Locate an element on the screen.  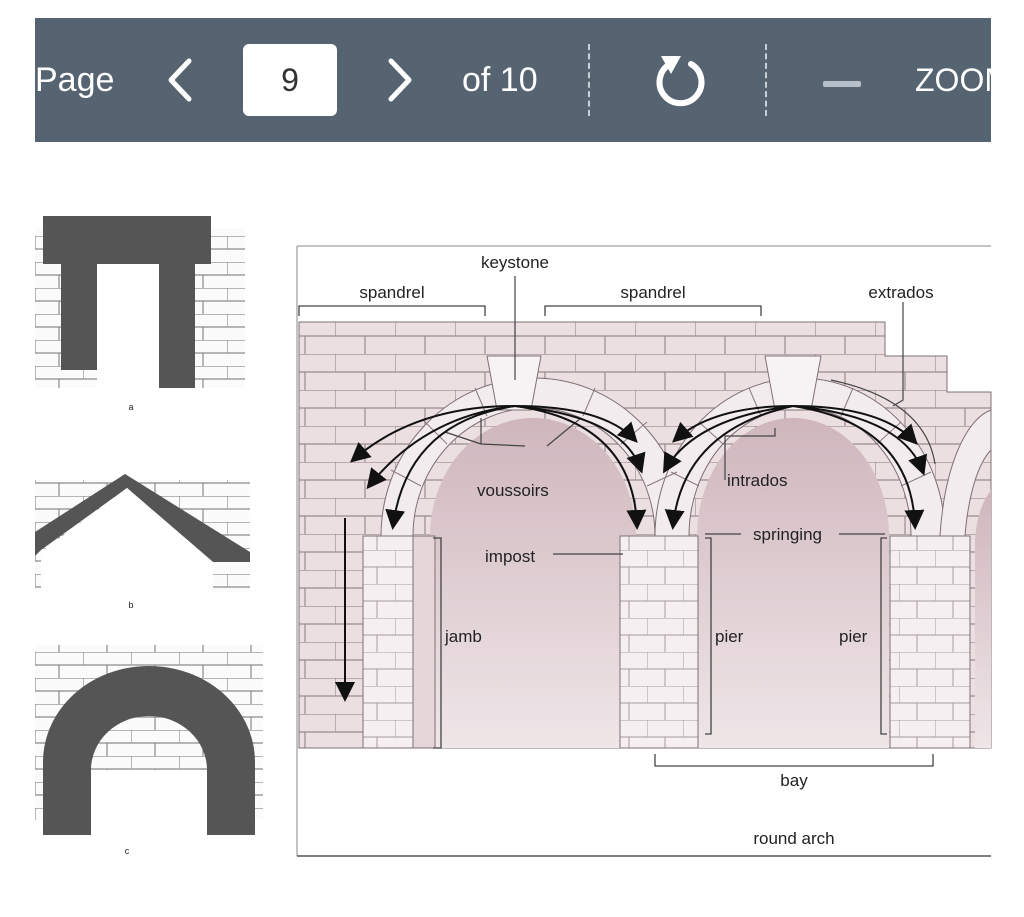
viewer-toolbar: Page 9 of 10 ZOOM is located at coordinates (513, 80).